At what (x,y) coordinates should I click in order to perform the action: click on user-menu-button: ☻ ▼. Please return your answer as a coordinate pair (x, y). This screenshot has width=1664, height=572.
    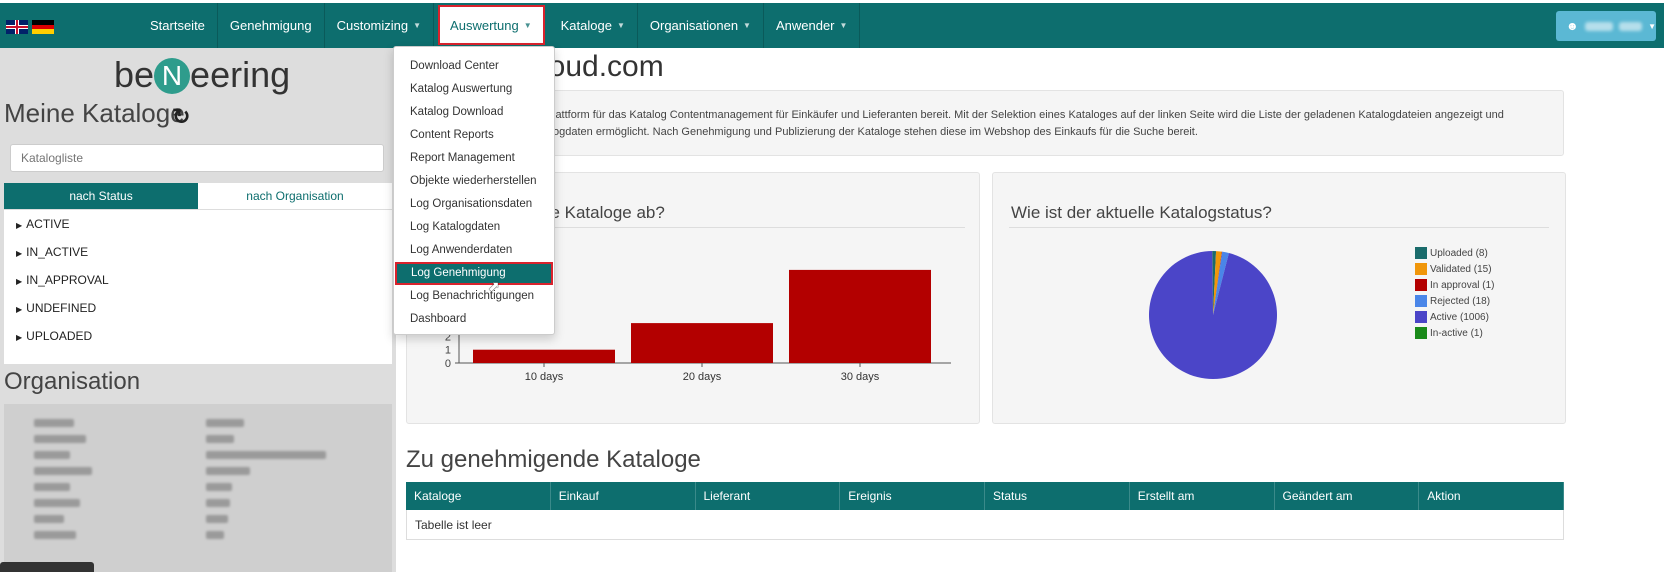
    Looking at the image, I should click on (1606, 26).